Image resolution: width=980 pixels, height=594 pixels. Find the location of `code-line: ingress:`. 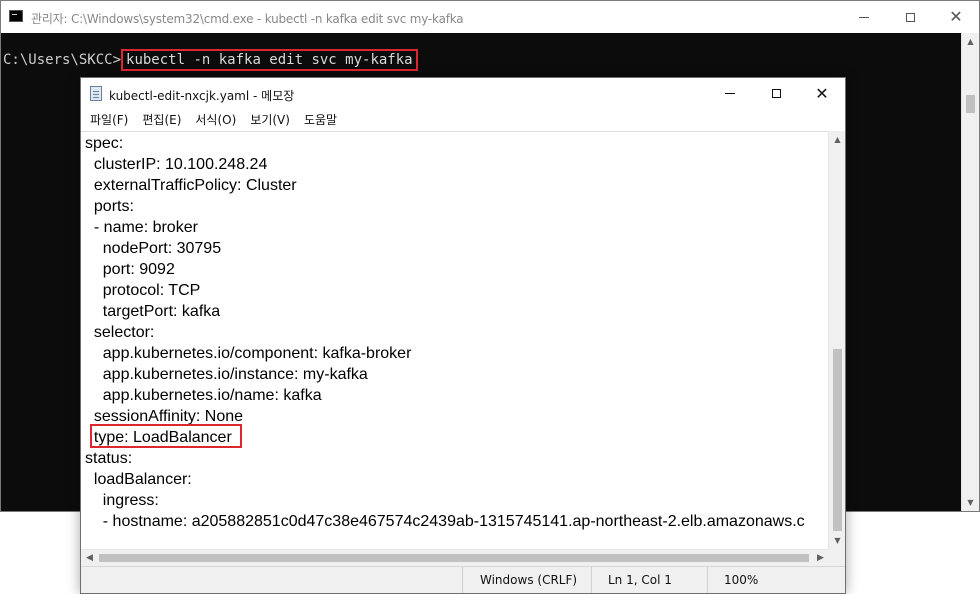

code-line: ingress: is located at coordinates (122, 500).